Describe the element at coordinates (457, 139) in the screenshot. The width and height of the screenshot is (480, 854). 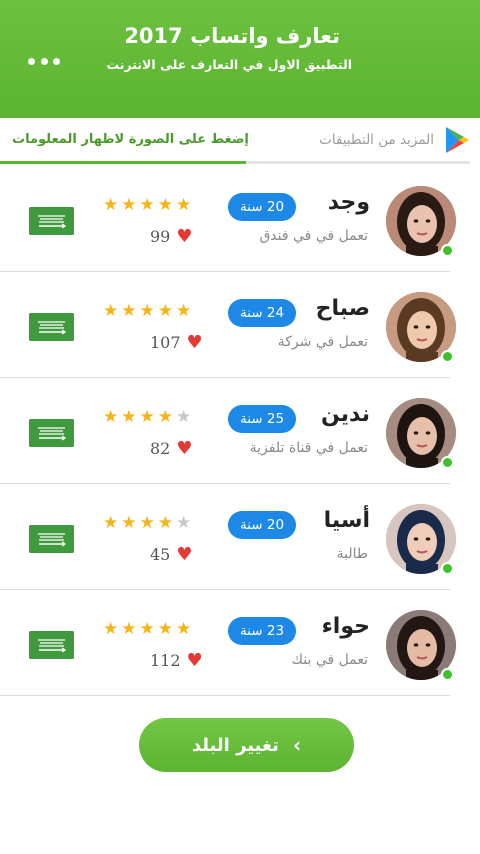
I see `play-store-icon` at that location.